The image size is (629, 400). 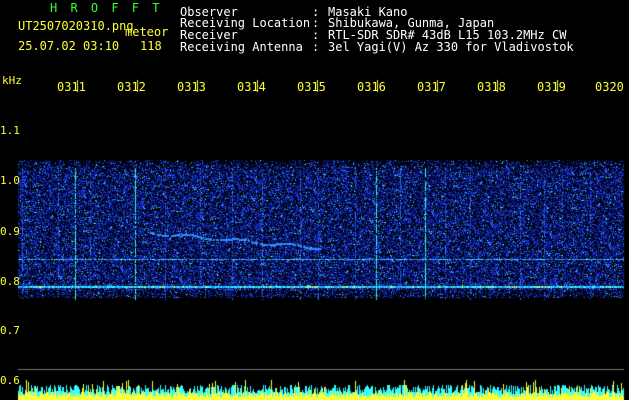 What do you see at coordinates (10, 180) in the screenshot?
I see `y-tick-label: 1.0` at bounding box center [10, 180].